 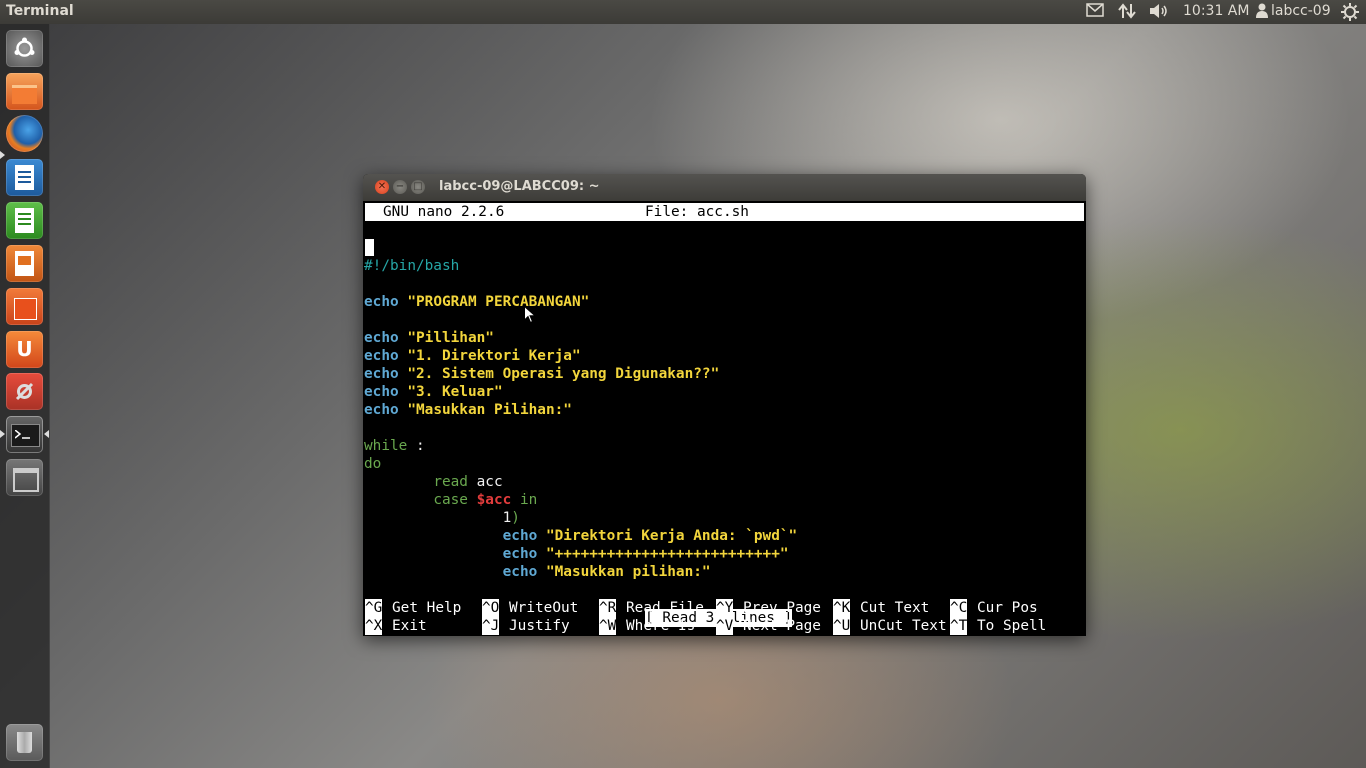 I want to click on shortcut-key: ^V, so click(x=725, y=626).